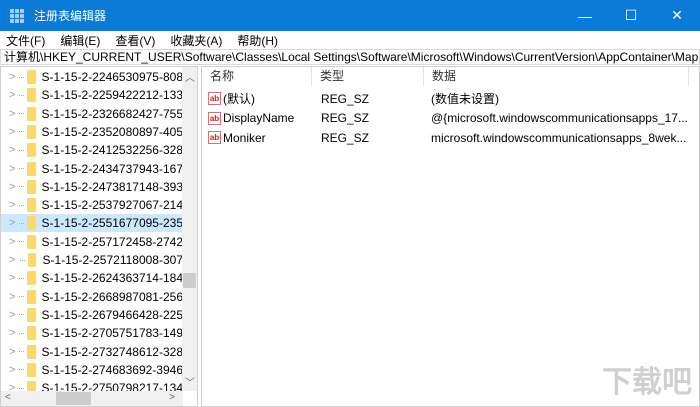 The height and width of the screenshot is (407, 700). I want to click on tree-item: > S-1-15-2-2434737943-167, so click(92, 169).